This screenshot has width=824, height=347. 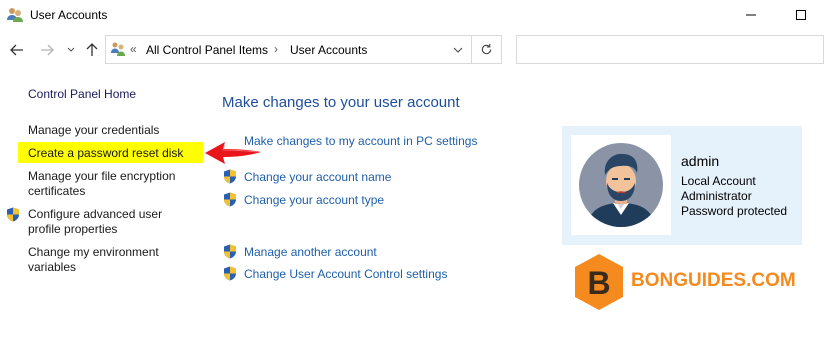 What do you see at coordinates (345, 274) in the screenshot?
I see `link-uac-settings: Change User Account Control settings` at bounding box center [345, 274].